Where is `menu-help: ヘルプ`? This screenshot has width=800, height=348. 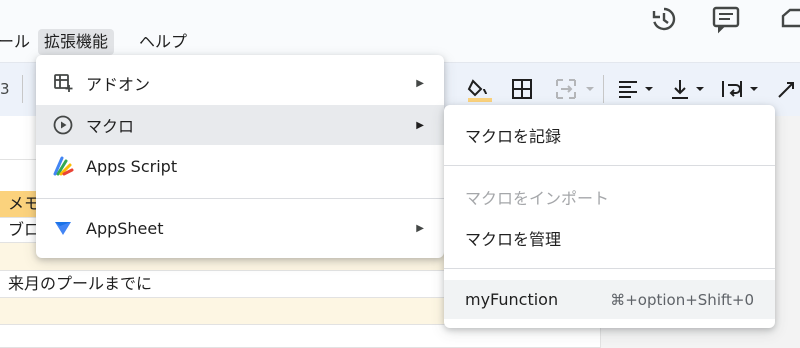 menu-help: ヘルプ is located at coordinates (163, 42).